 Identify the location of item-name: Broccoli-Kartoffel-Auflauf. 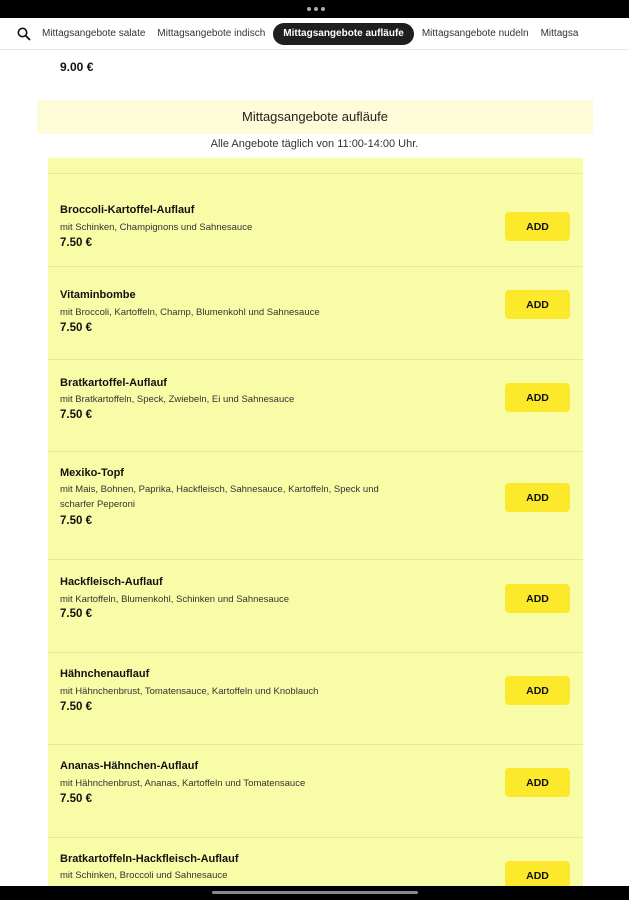
(127, 210).